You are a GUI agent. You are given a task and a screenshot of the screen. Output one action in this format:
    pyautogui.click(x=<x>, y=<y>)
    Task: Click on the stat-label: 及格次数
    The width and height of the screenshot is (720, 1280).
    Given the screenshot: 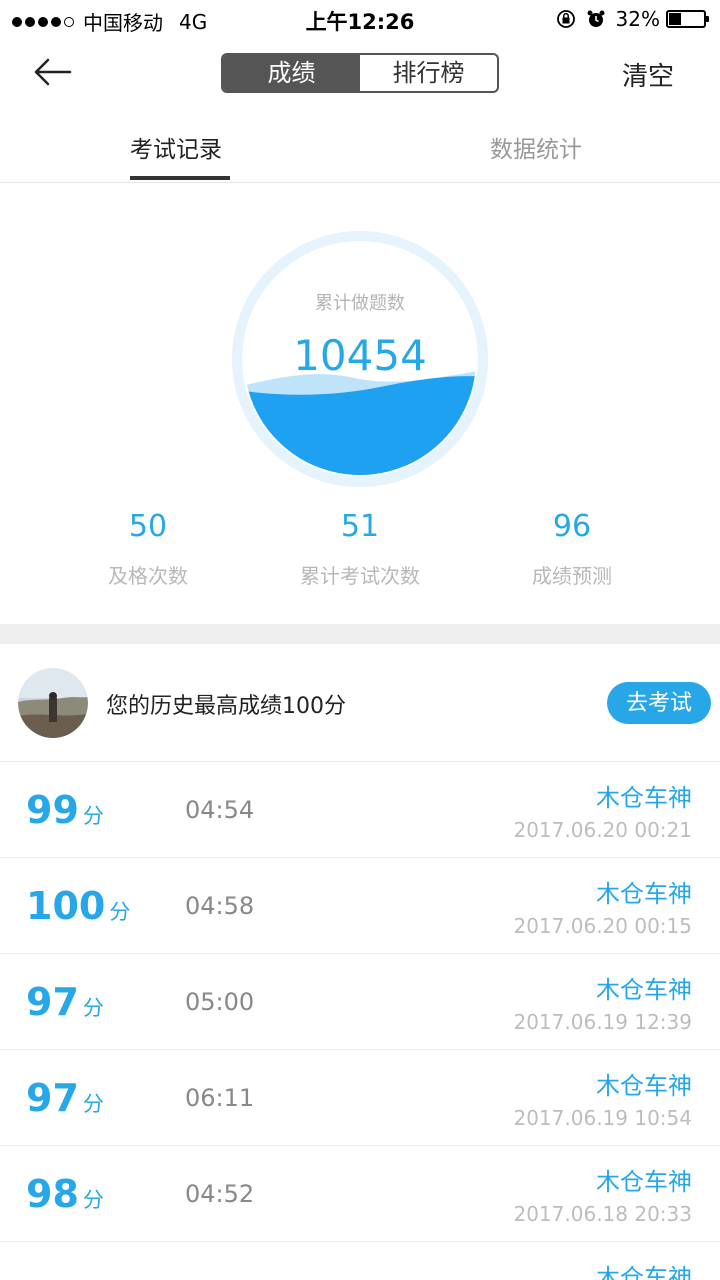 What is the action you would take?
    pyautogui.click(x=148, y=576)
    